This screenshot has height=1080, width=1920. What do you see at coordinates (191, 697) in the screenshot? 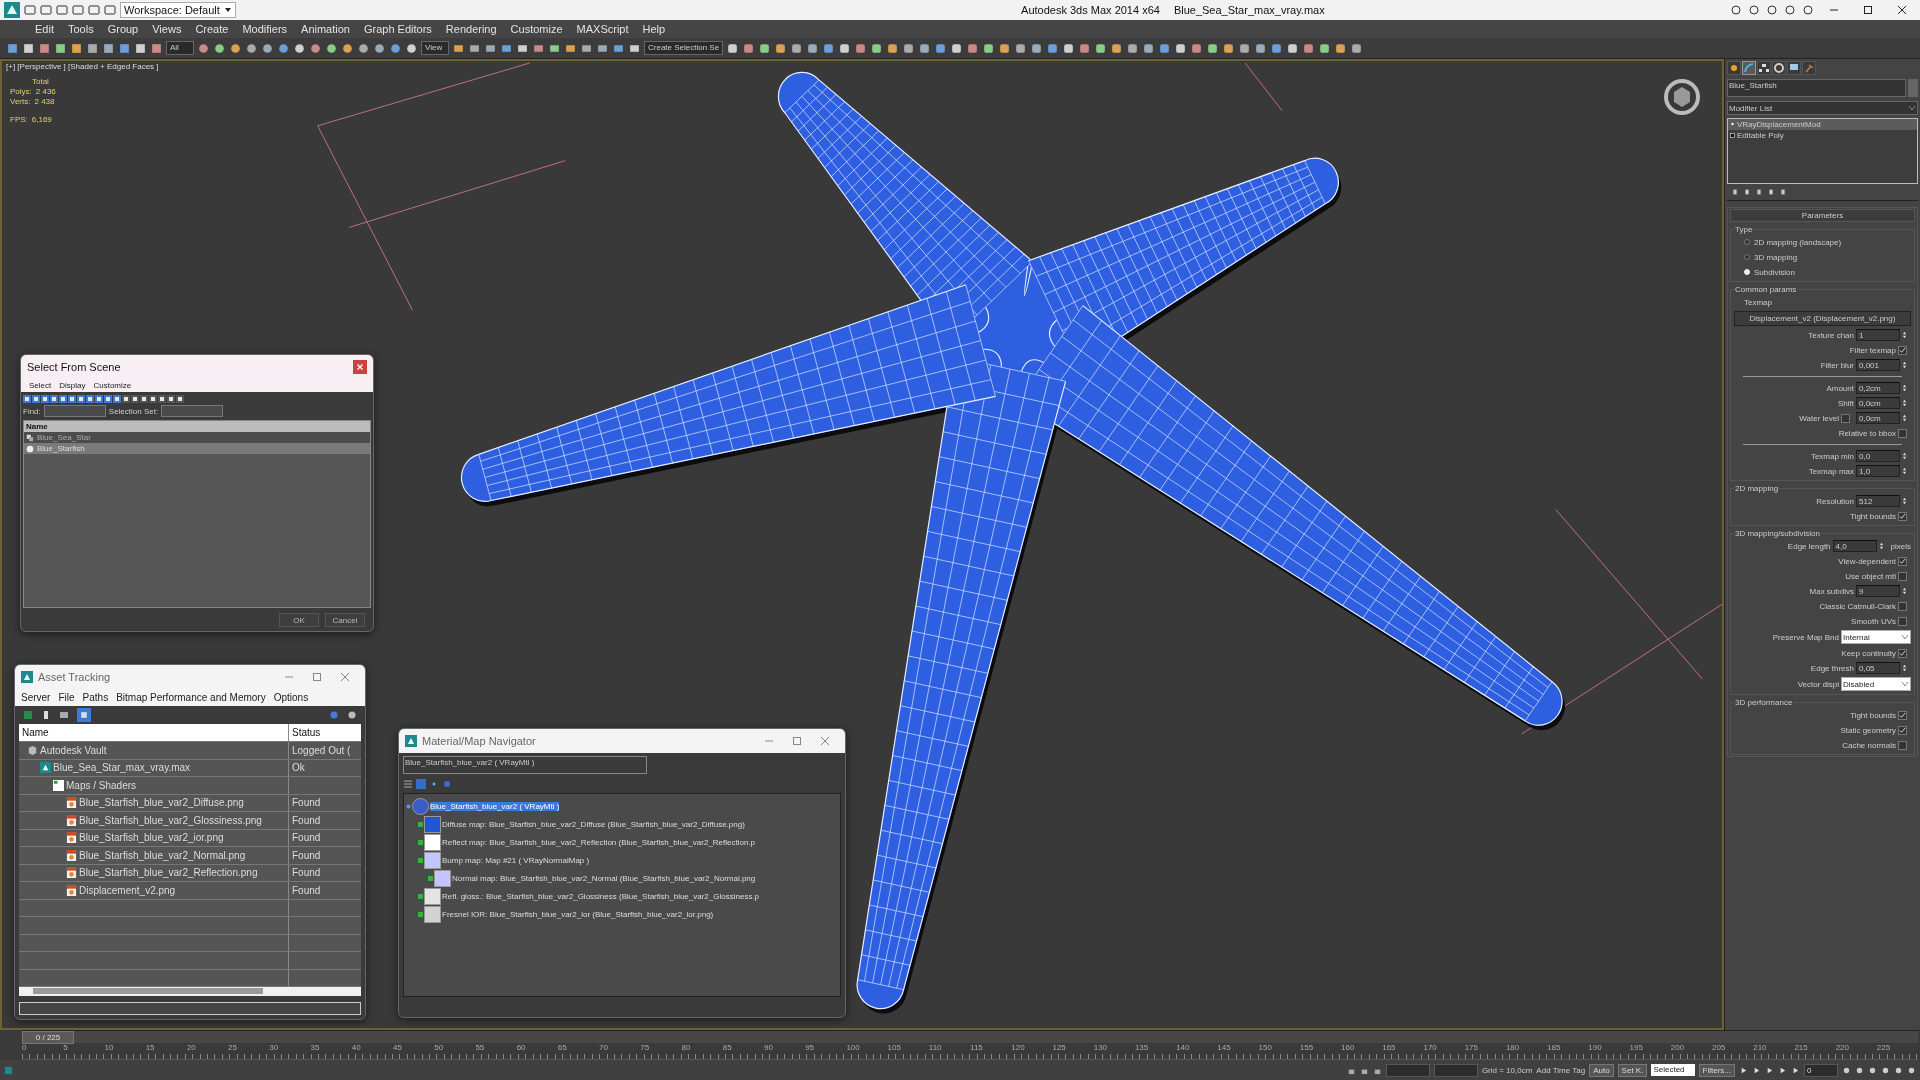
I see `menu-item: Bitmap Performance and Memory` at bounding box center [191, 697].